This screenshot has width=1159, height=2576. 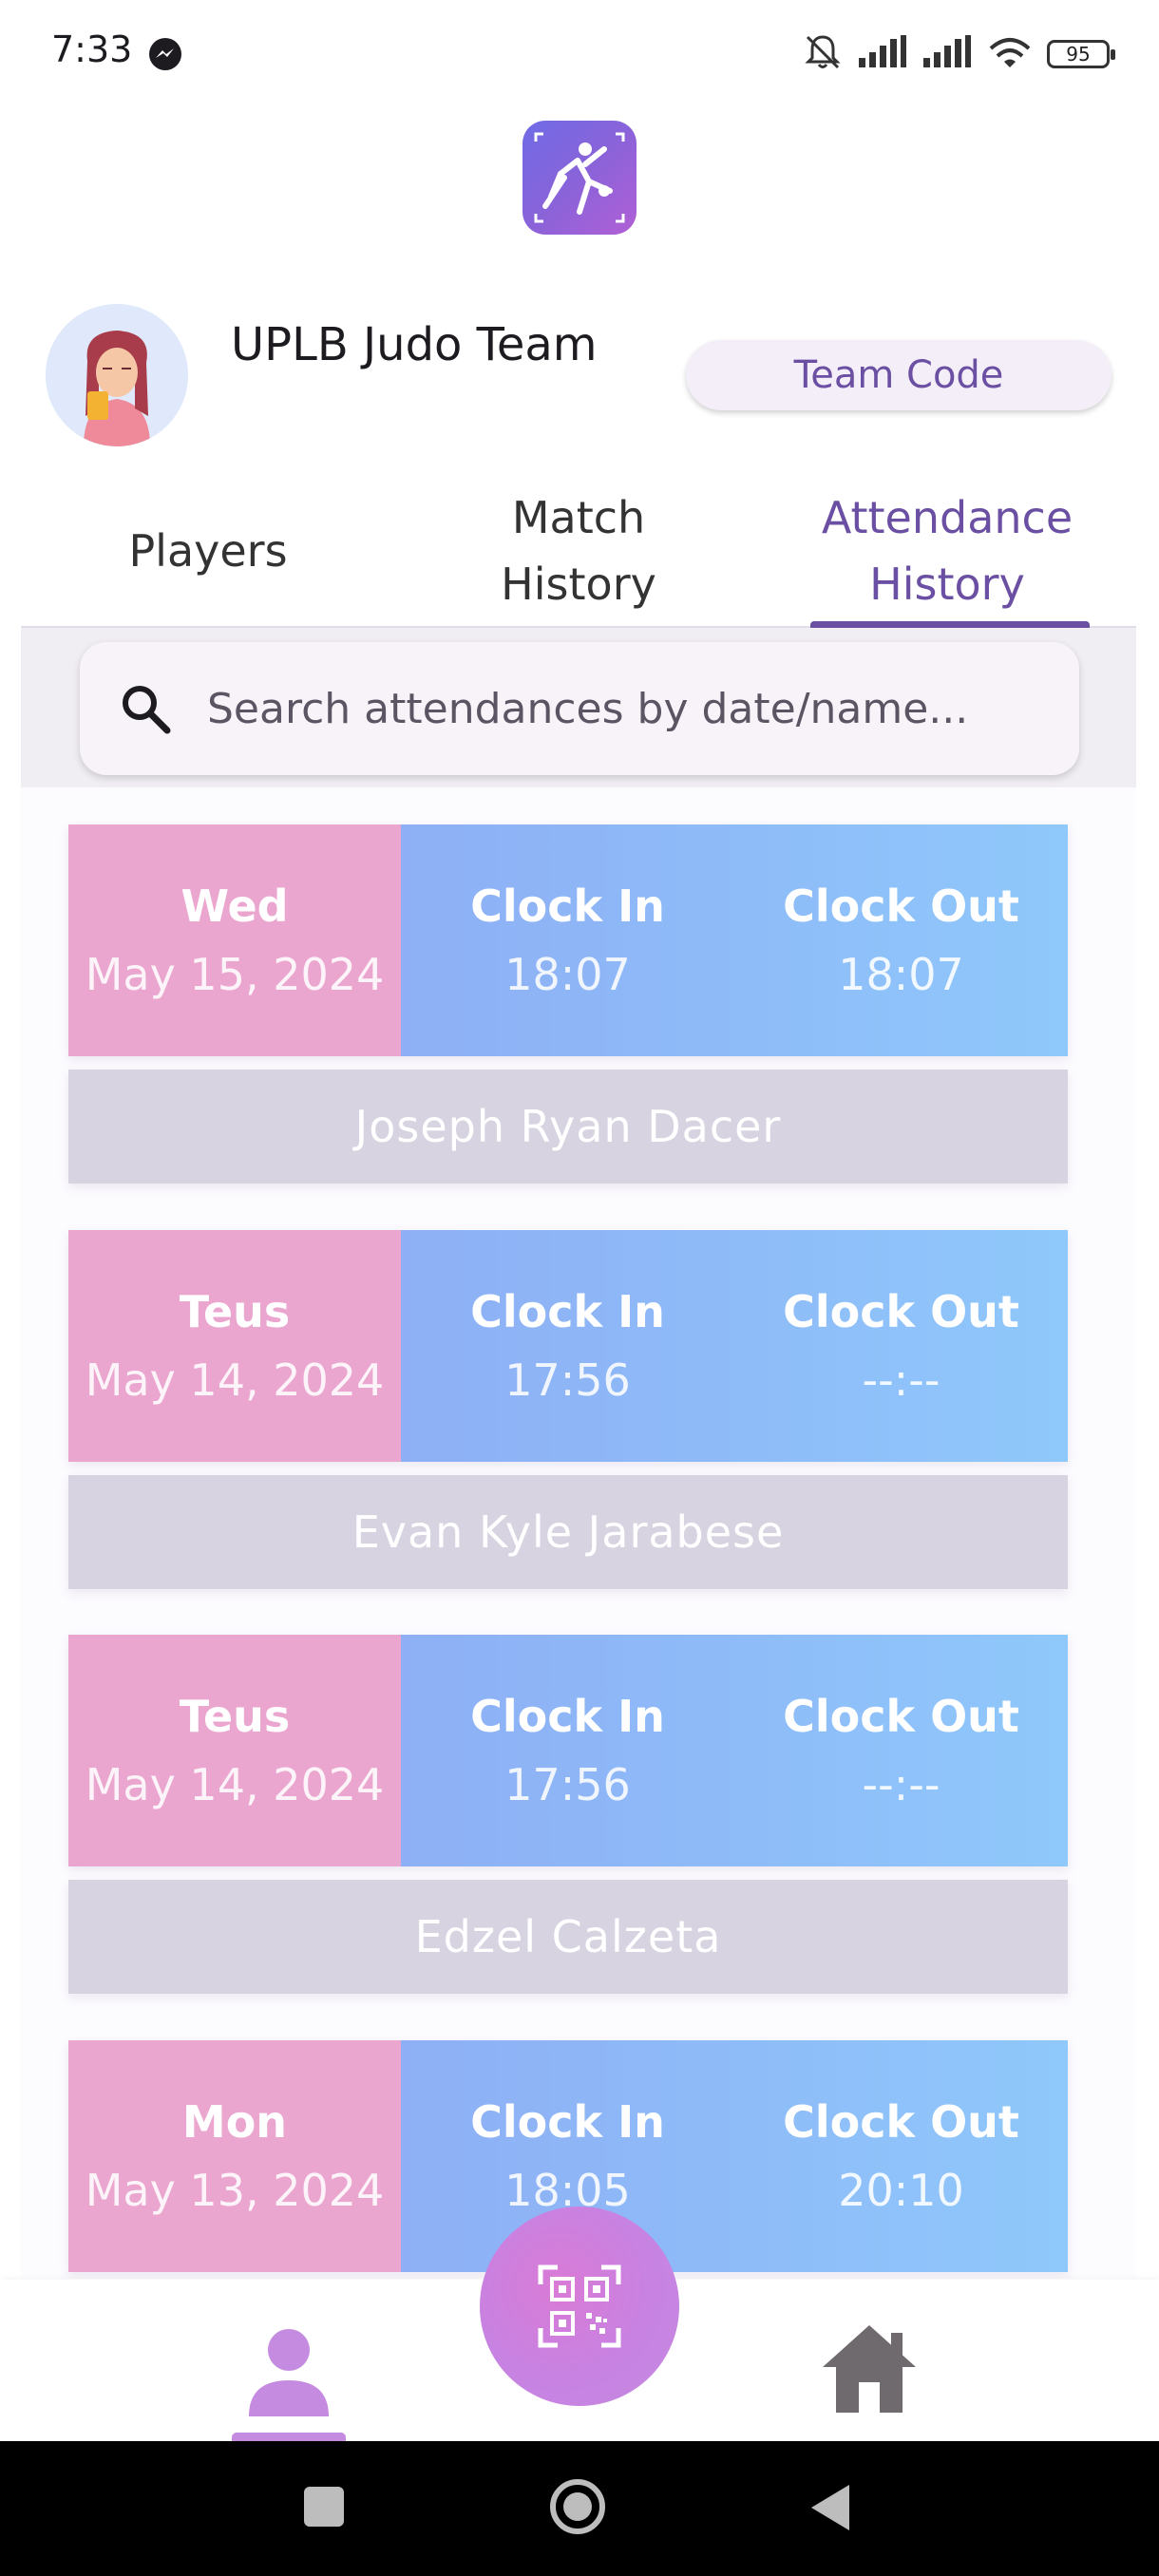 I want to click on person-icon, so click(x=289, y=2372).